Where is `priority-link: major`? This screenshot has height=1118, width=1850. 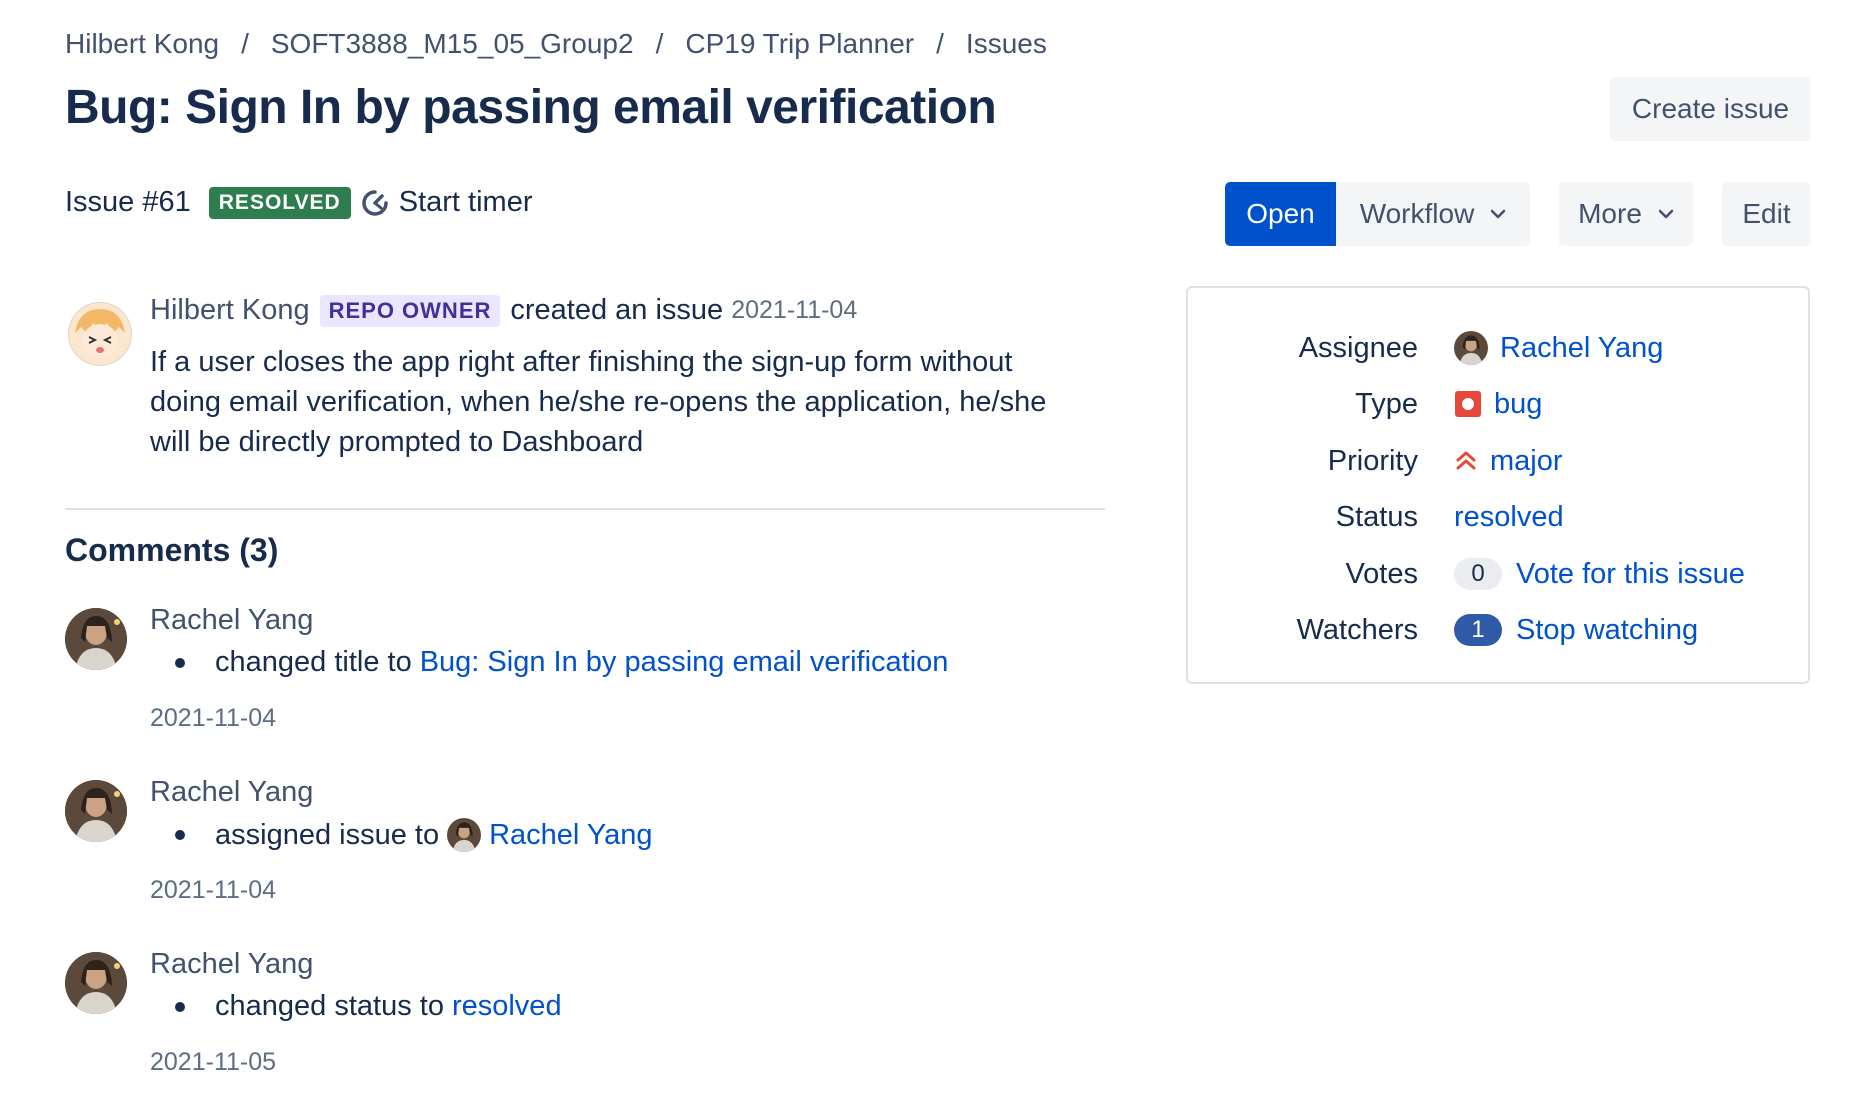
priority-link: major is located at coordinates (1526, 461).